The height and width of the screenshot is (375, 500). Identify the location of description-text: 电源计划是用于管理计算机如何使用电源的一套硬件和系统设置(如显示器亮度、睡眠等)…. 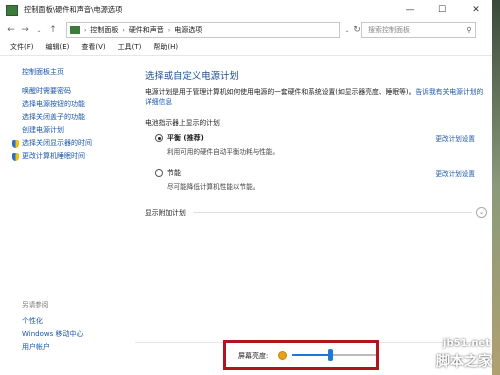
(280, 92).